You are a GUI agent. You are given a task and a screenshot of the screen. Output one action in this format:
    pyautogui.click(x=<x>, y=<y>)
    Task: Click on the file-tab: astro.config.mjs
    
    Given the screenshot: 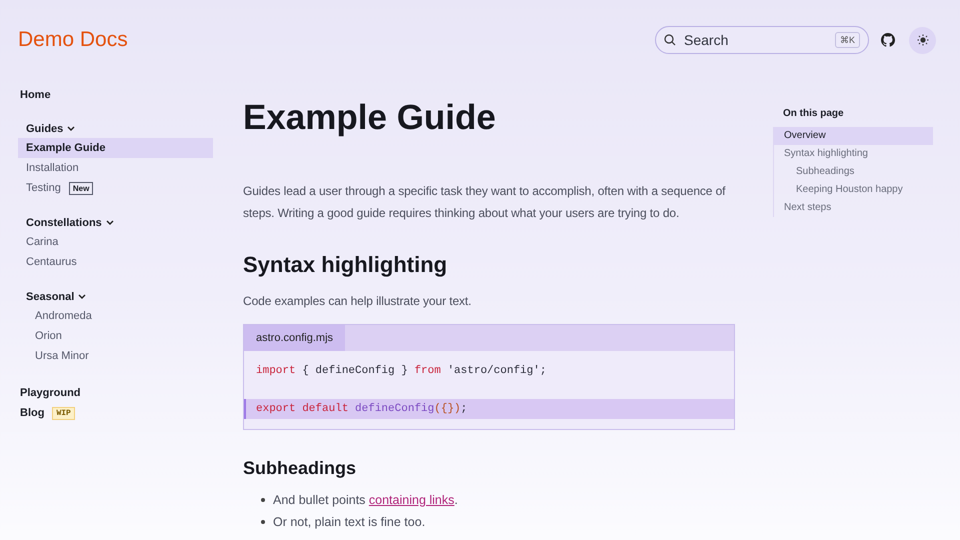 What is the action you would take?
    pyautogui.click(x=295, y=338)
    